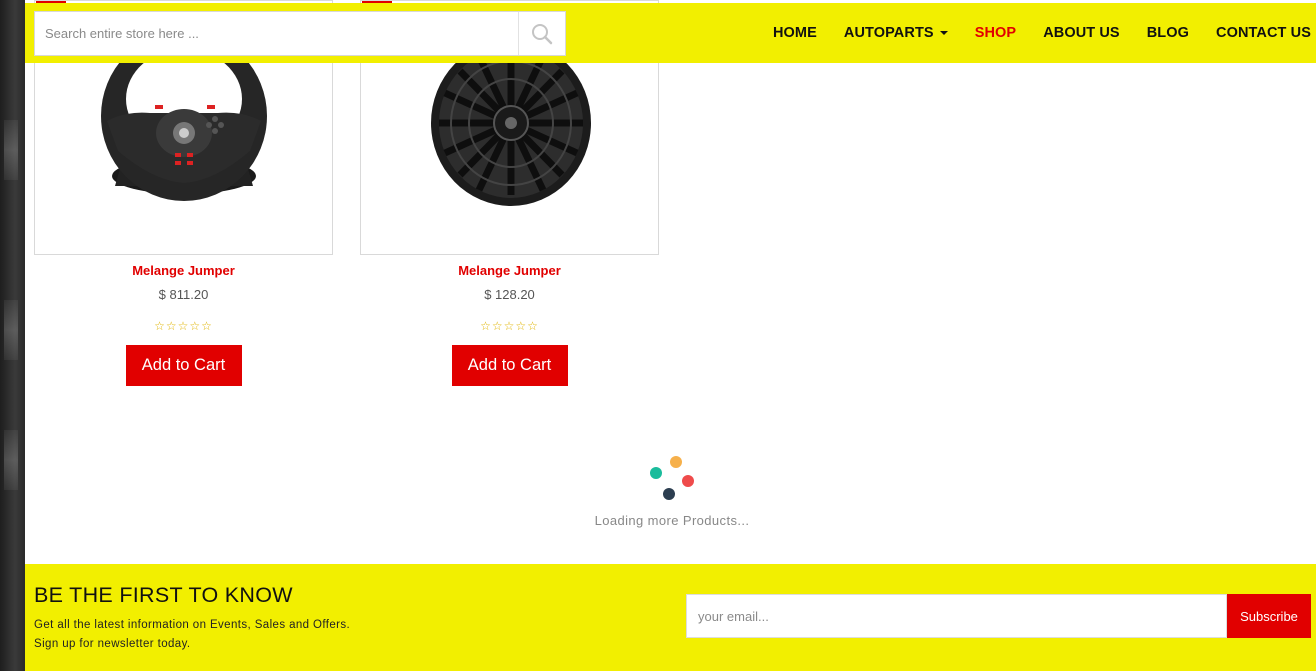 The width and height of the screenshot is (1316, 671). I want to click on nav-autoparts: AUTOPARTS, so click(896, 33).